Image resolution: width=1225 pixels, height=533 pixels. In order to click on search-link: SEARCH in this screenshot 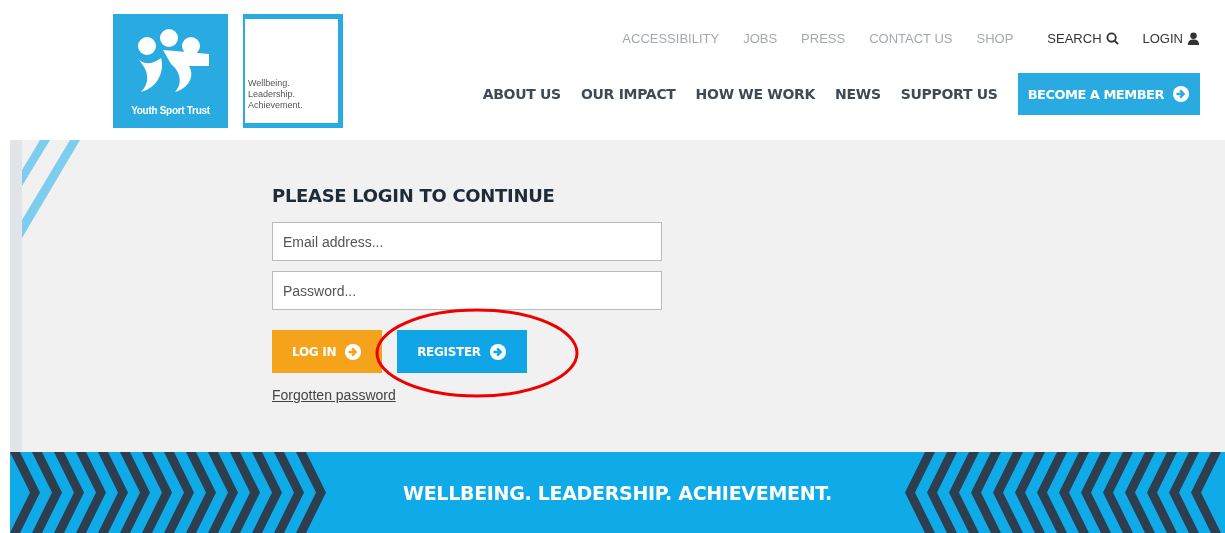, I will do `click(1083, 38)`.